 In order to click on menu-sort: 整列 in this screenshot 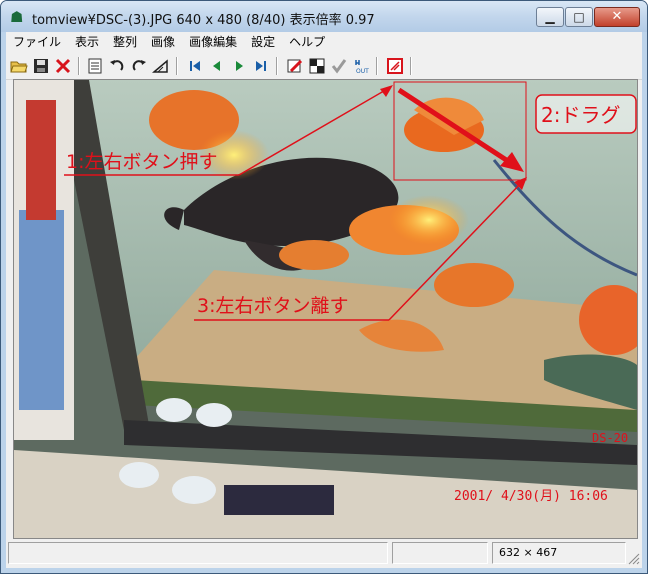, I will do `click(125, 42)`.